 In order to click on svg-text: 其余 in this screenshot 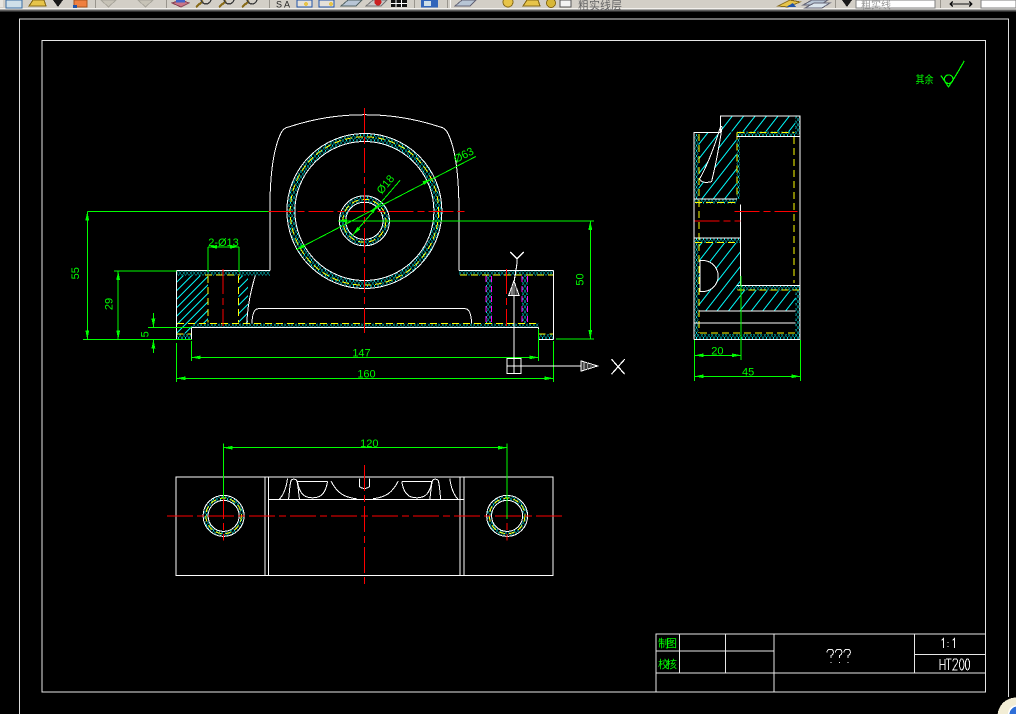, I will do `click(925, 79)`.